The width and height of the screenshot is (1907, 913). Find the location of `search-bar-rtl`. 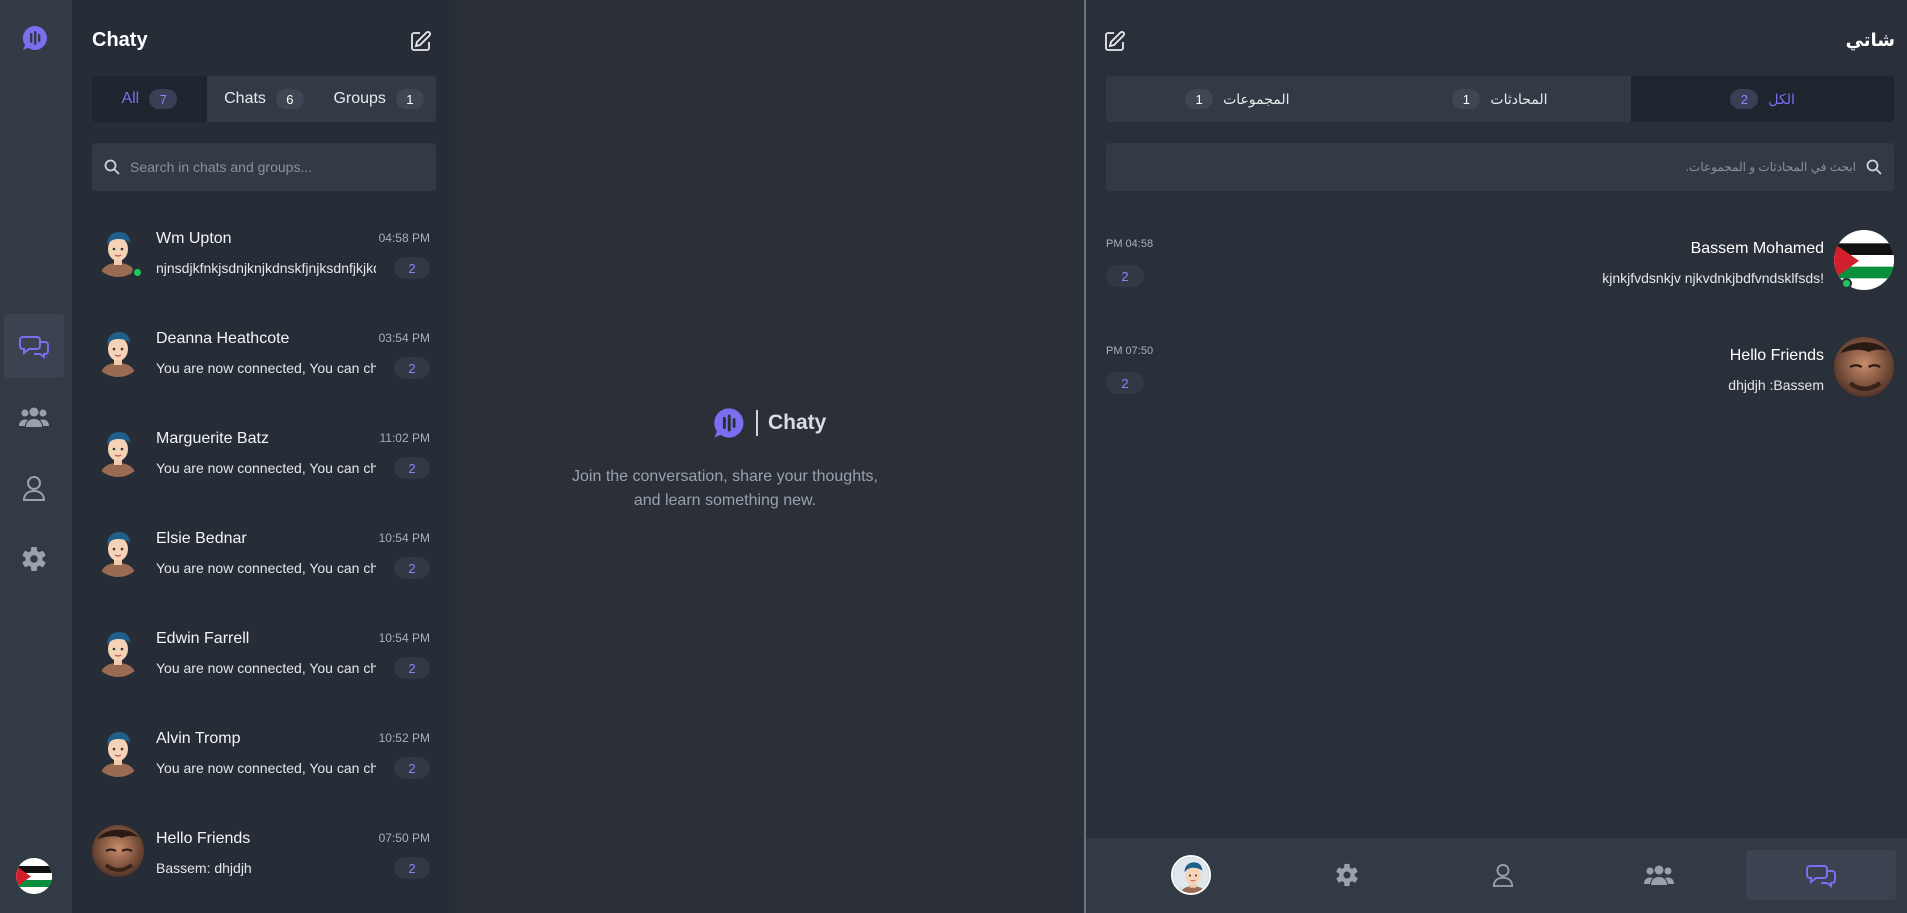

search-bar-rtl is located at coordinates (1500, 167).